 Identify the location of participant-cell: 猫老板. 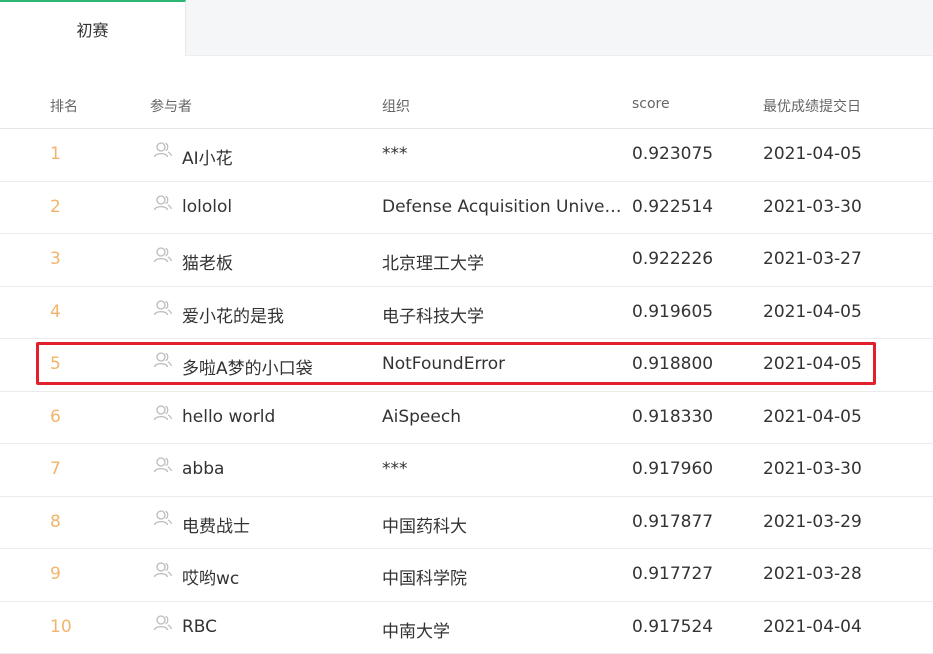
(207, 261).